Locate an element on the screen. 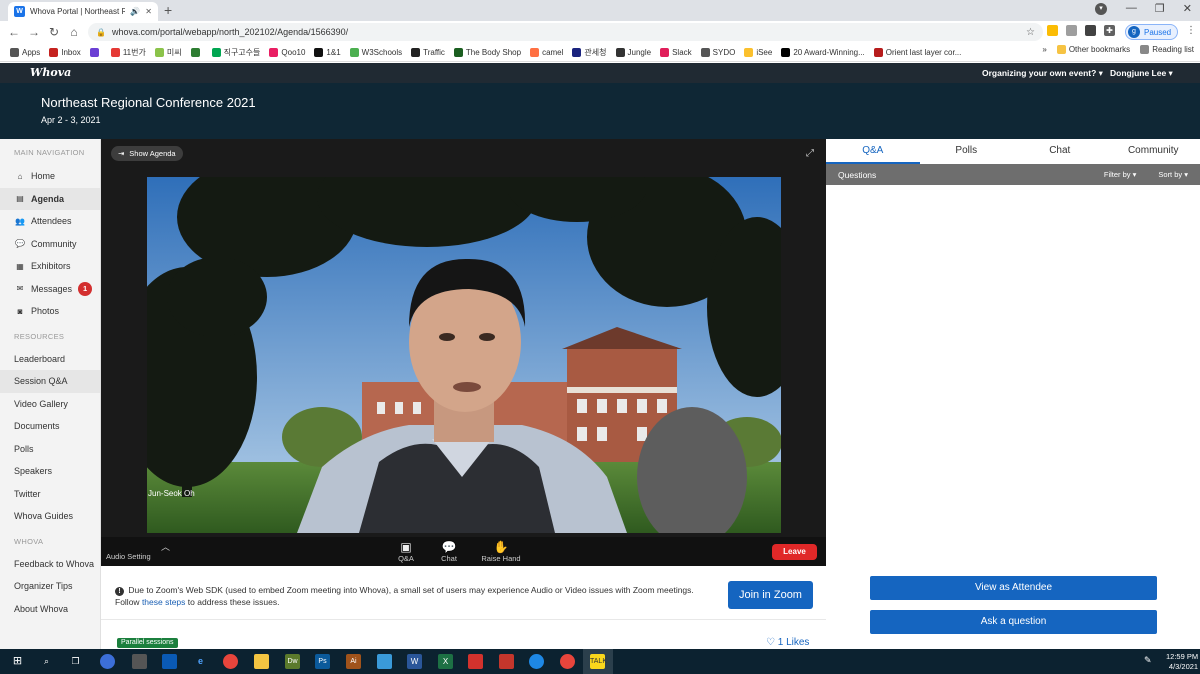 The image size is (1200, 674). dreamweaver-icon: Dw is located at coordinates (292, 661).